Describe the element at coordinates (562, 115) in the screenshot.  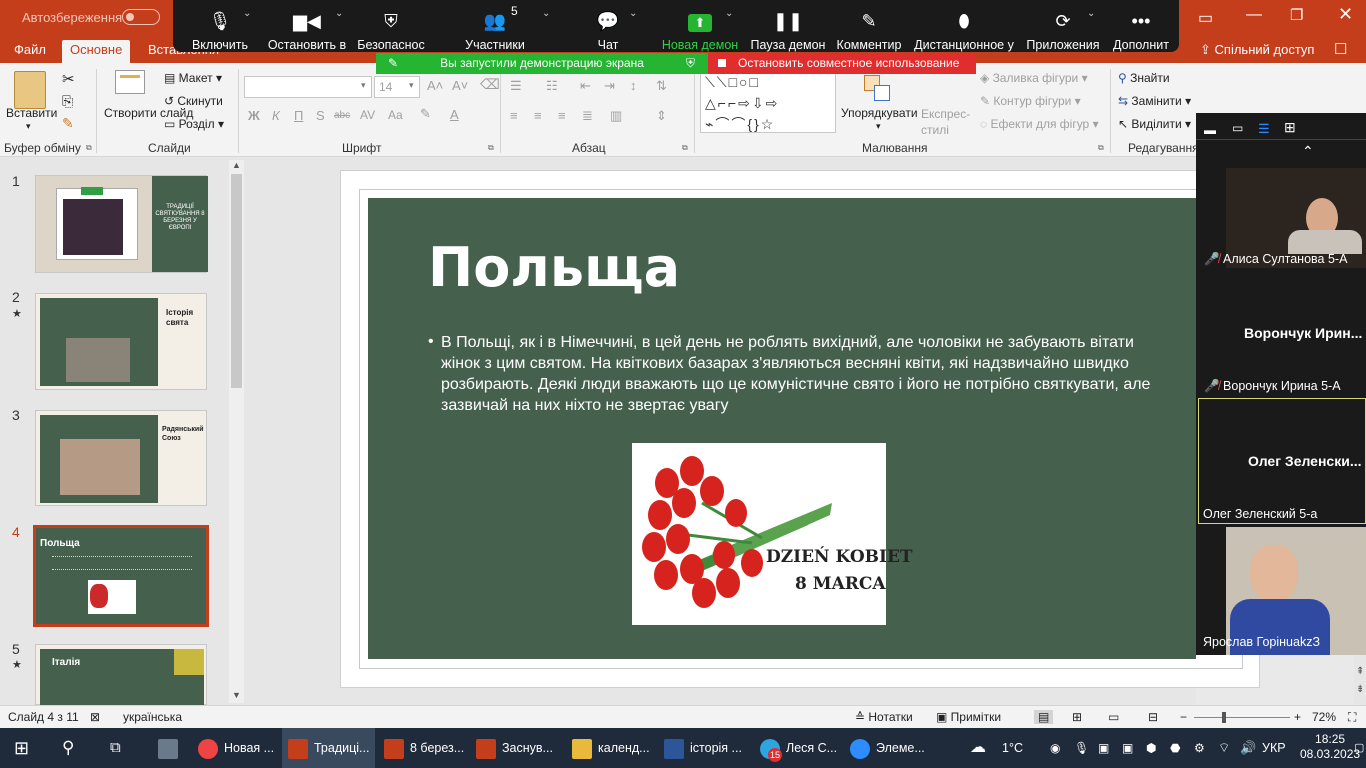
I see `align-right-icon: ≡` at that location.